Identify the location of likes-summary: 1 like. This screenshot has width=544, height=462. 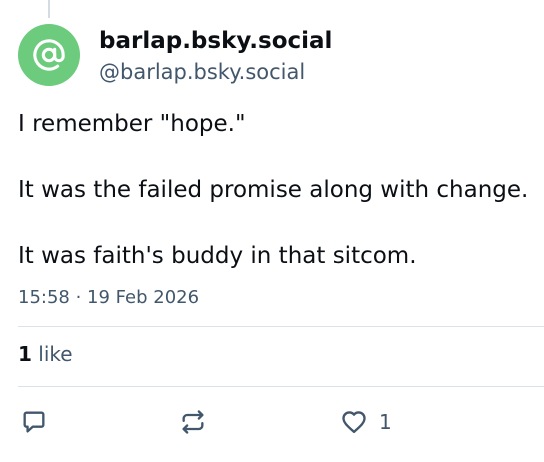
(45, 354).